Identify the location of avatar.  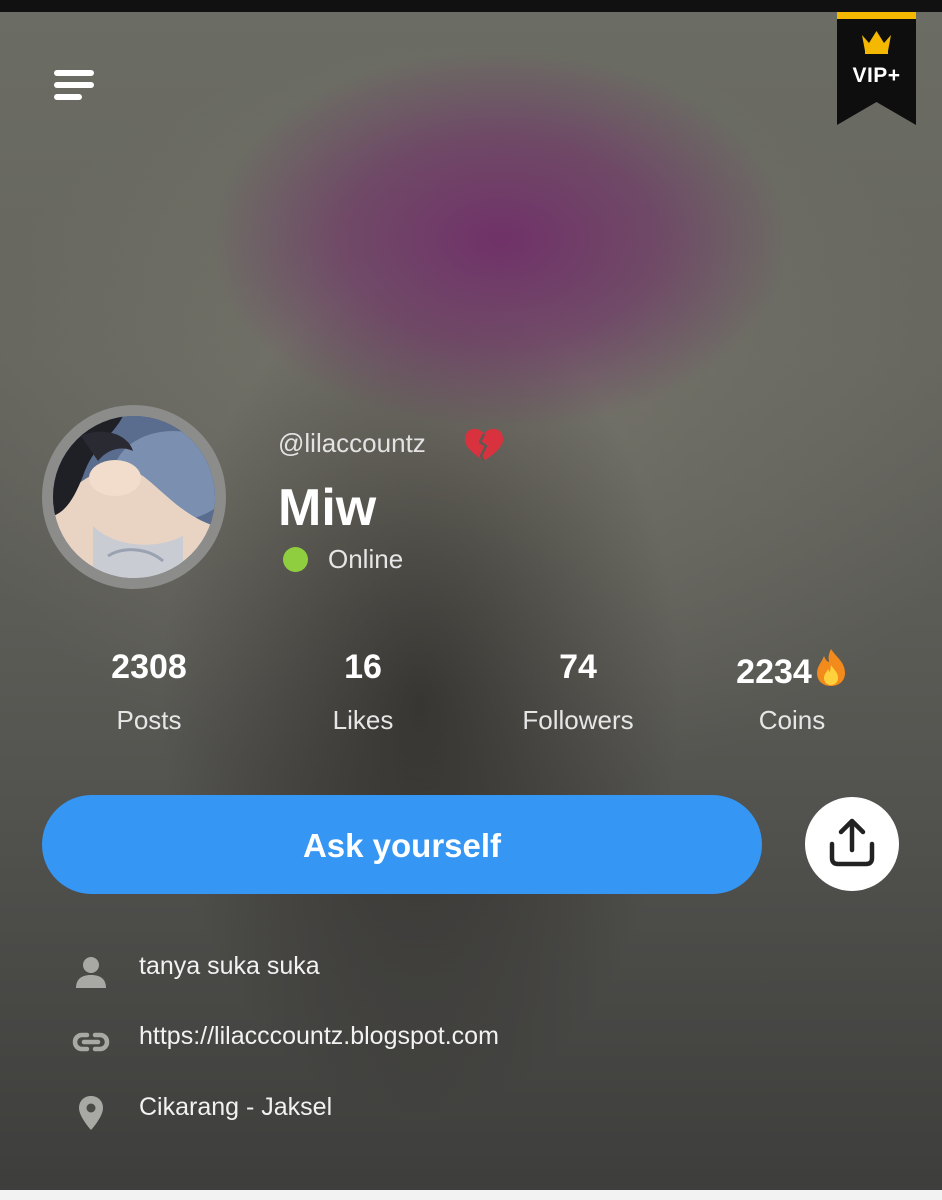
(134, 497).